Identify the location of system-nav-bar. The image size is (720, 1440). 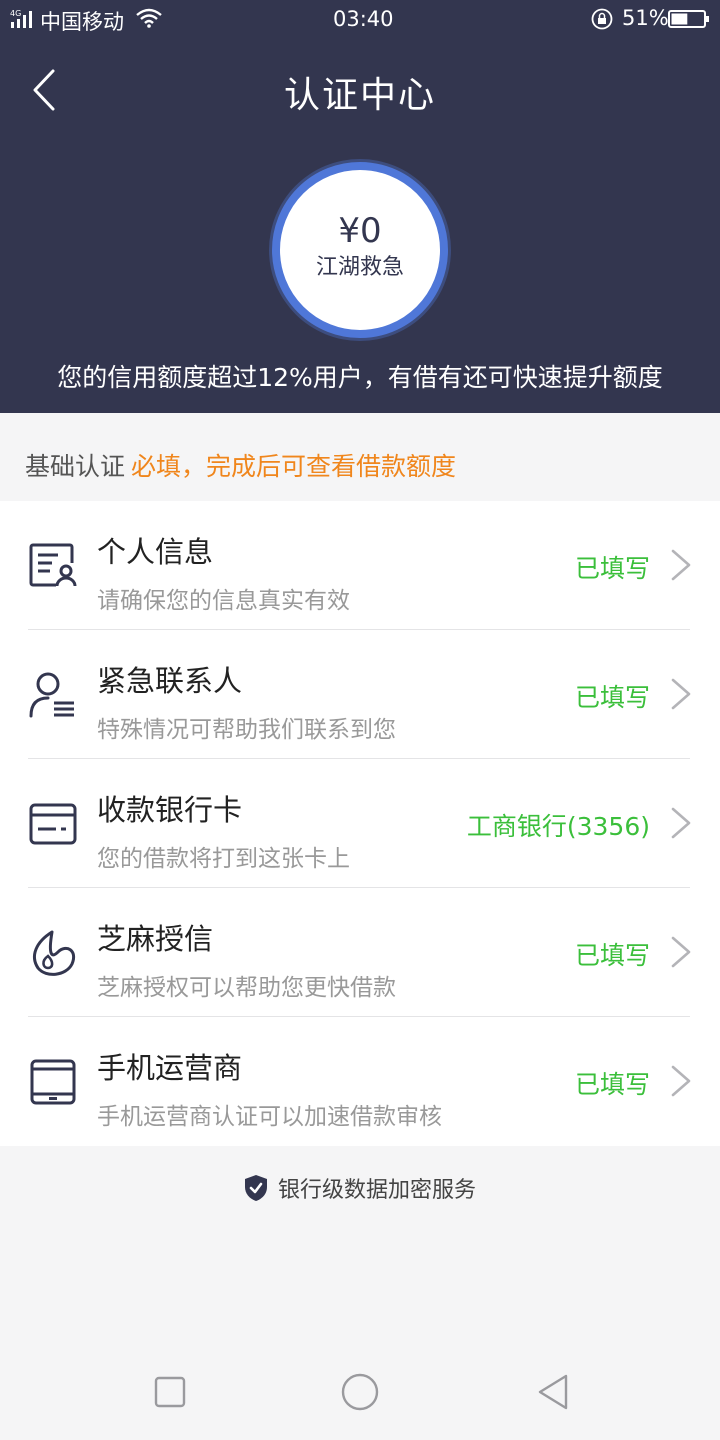
(360, 1392).